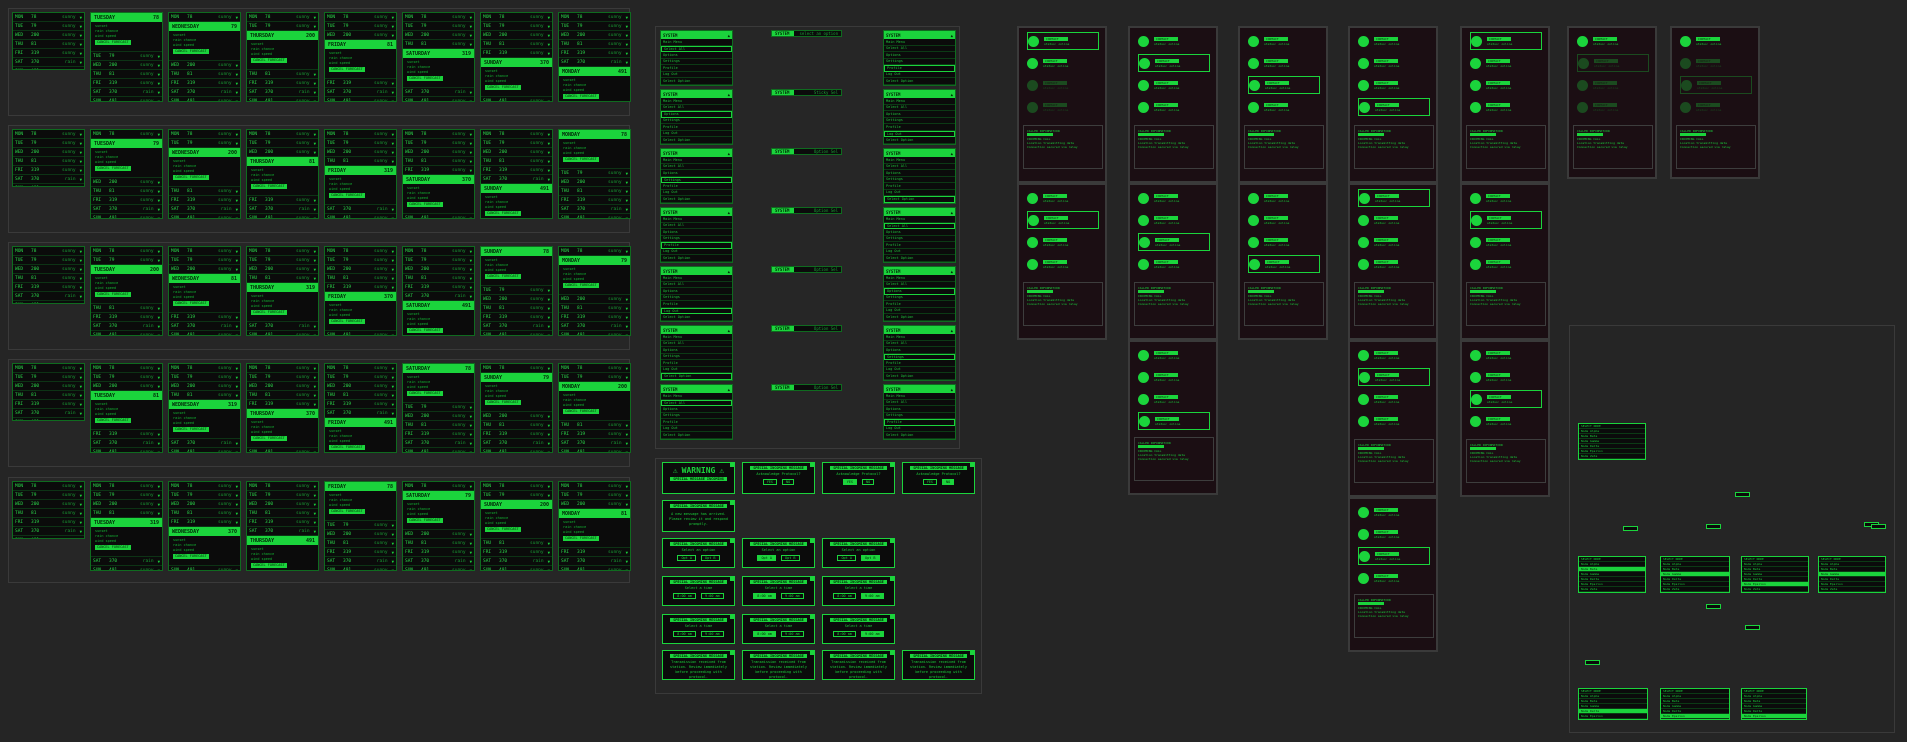 This screenshot has height=742, width=1907. I want to click on day-expanded-header: SATURDAY 319, so click(438, 53).